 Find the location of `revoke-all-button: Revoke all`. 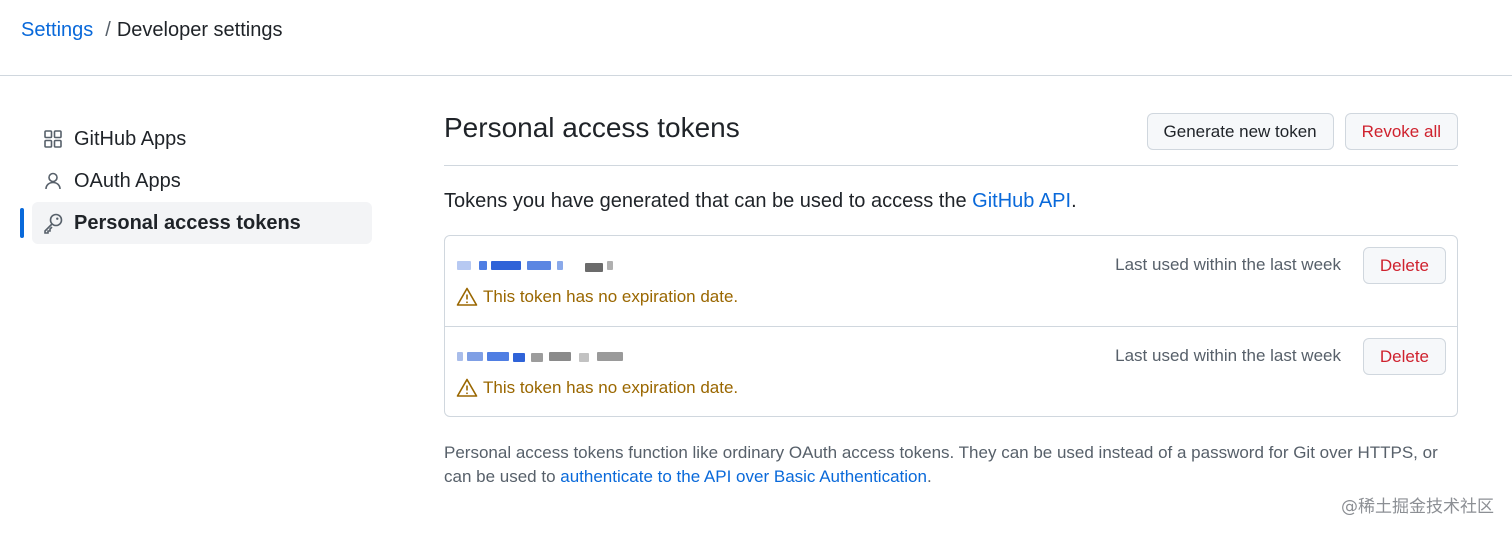

revoke-all-button: Revoke all is located at coordinates (1401, 131).